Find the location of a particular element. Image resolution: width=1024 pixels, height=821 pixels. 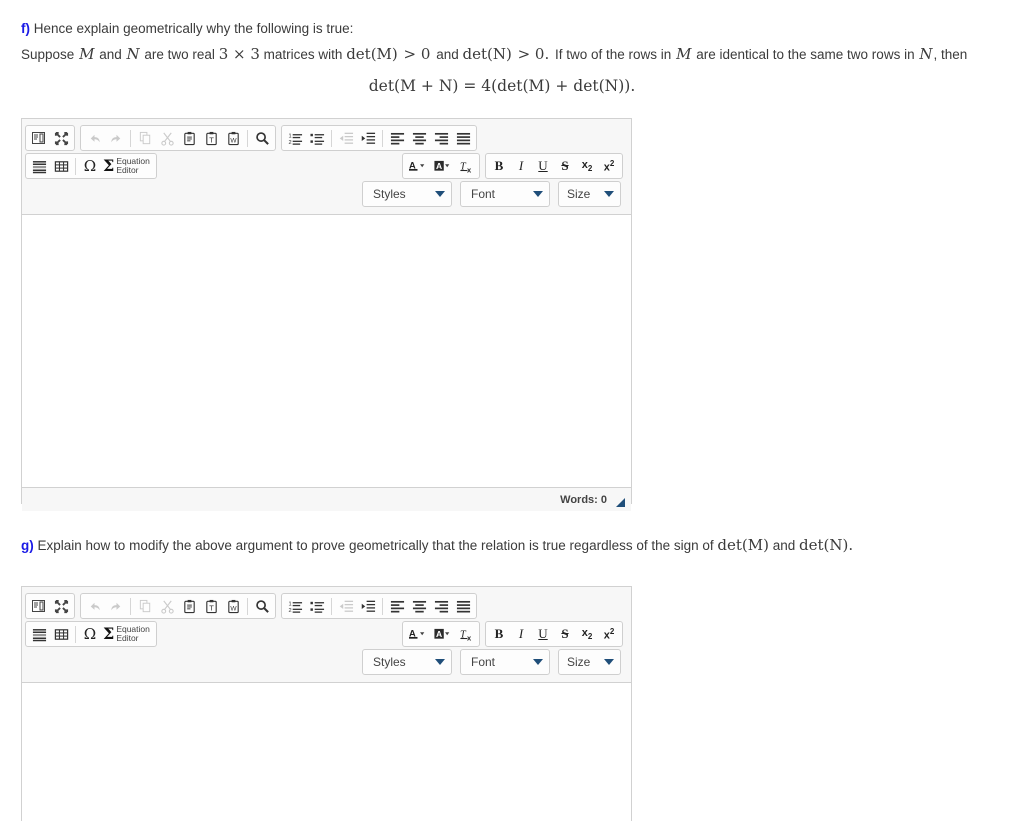

word-count-label: Words: 0 is located at coordinates (583, 499).